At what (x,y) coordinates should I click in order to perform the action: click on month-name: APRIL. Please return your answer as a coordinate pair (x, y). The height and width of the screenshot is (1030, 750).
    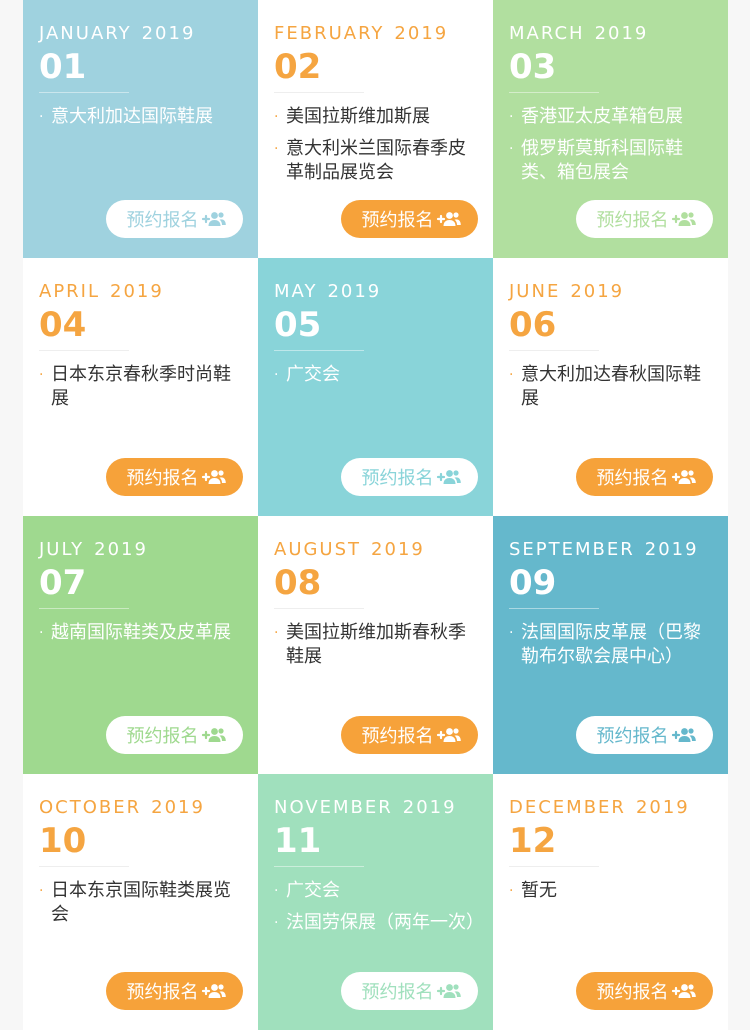
    Looking at the image, I should click on (70, 291).